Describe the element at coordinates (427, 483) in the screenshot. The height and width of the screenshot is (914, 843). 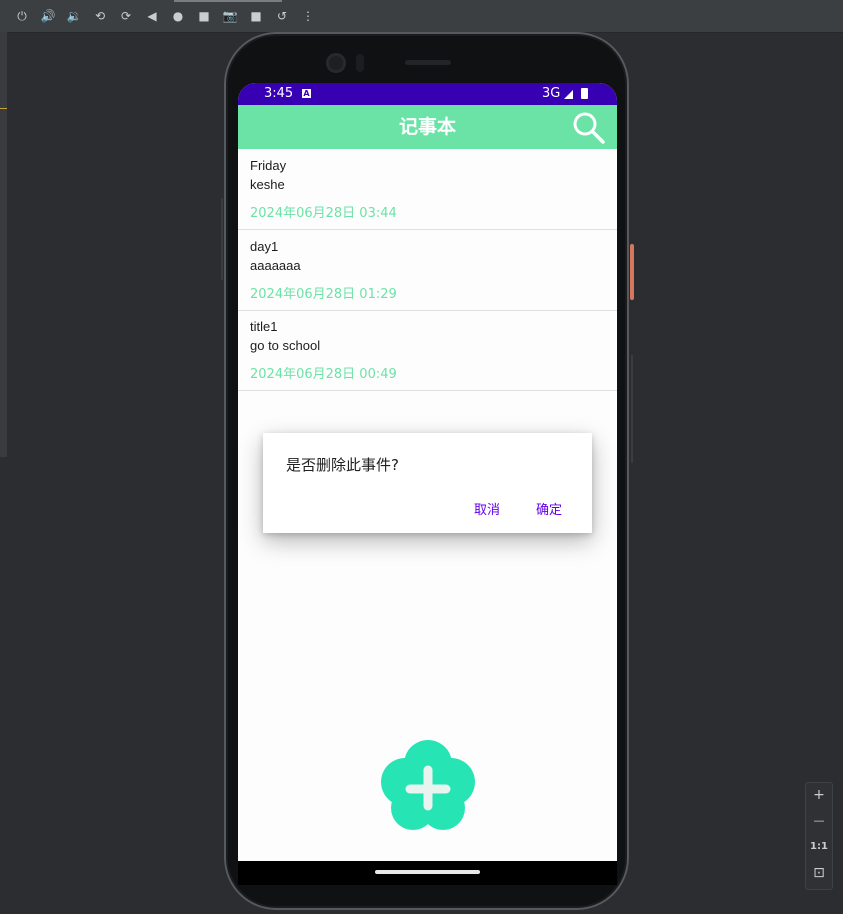
I see `delete-confirm-dialog: 是否删除此事件? 取消 确定` at that location.